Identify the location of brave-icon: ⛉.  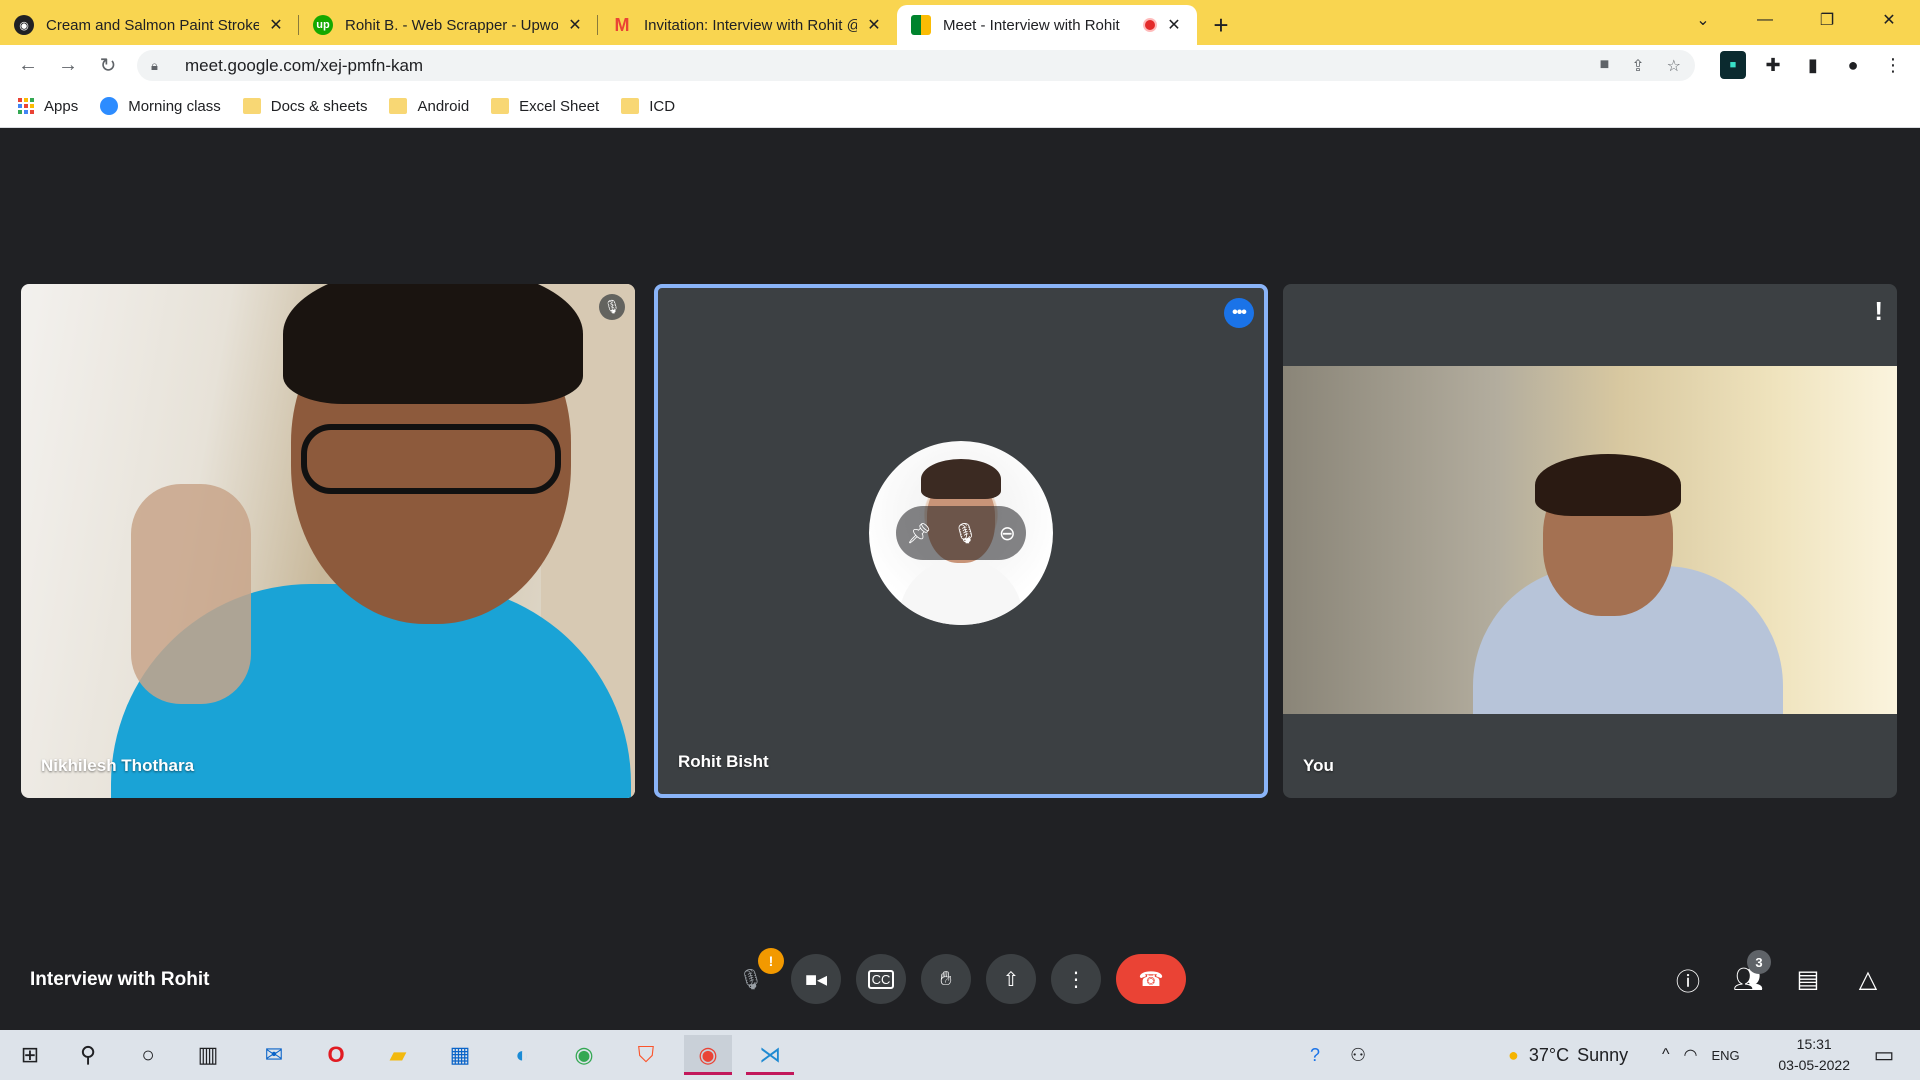
(646, 1055).